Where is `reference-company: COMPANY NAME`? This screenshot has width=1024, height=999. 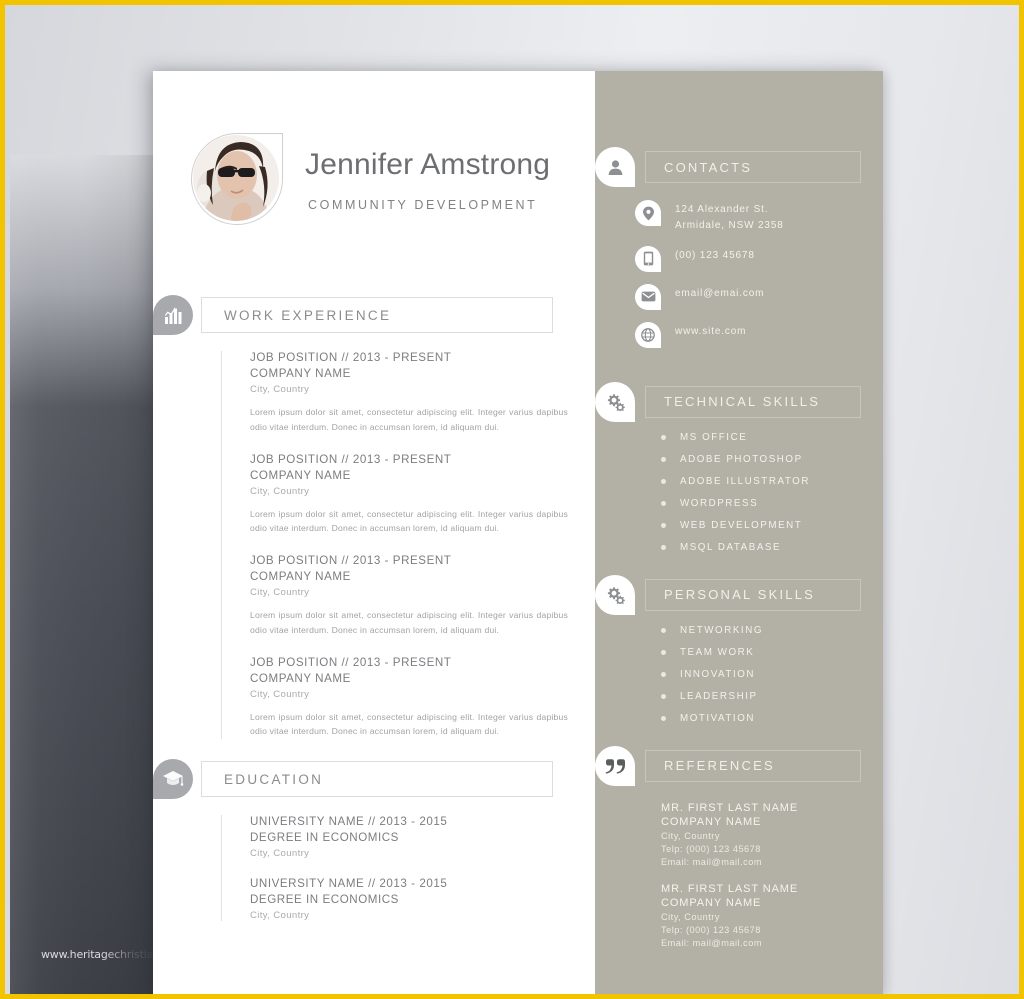
reference-company: COMPANY NAME is located at coordinates (711, 902).